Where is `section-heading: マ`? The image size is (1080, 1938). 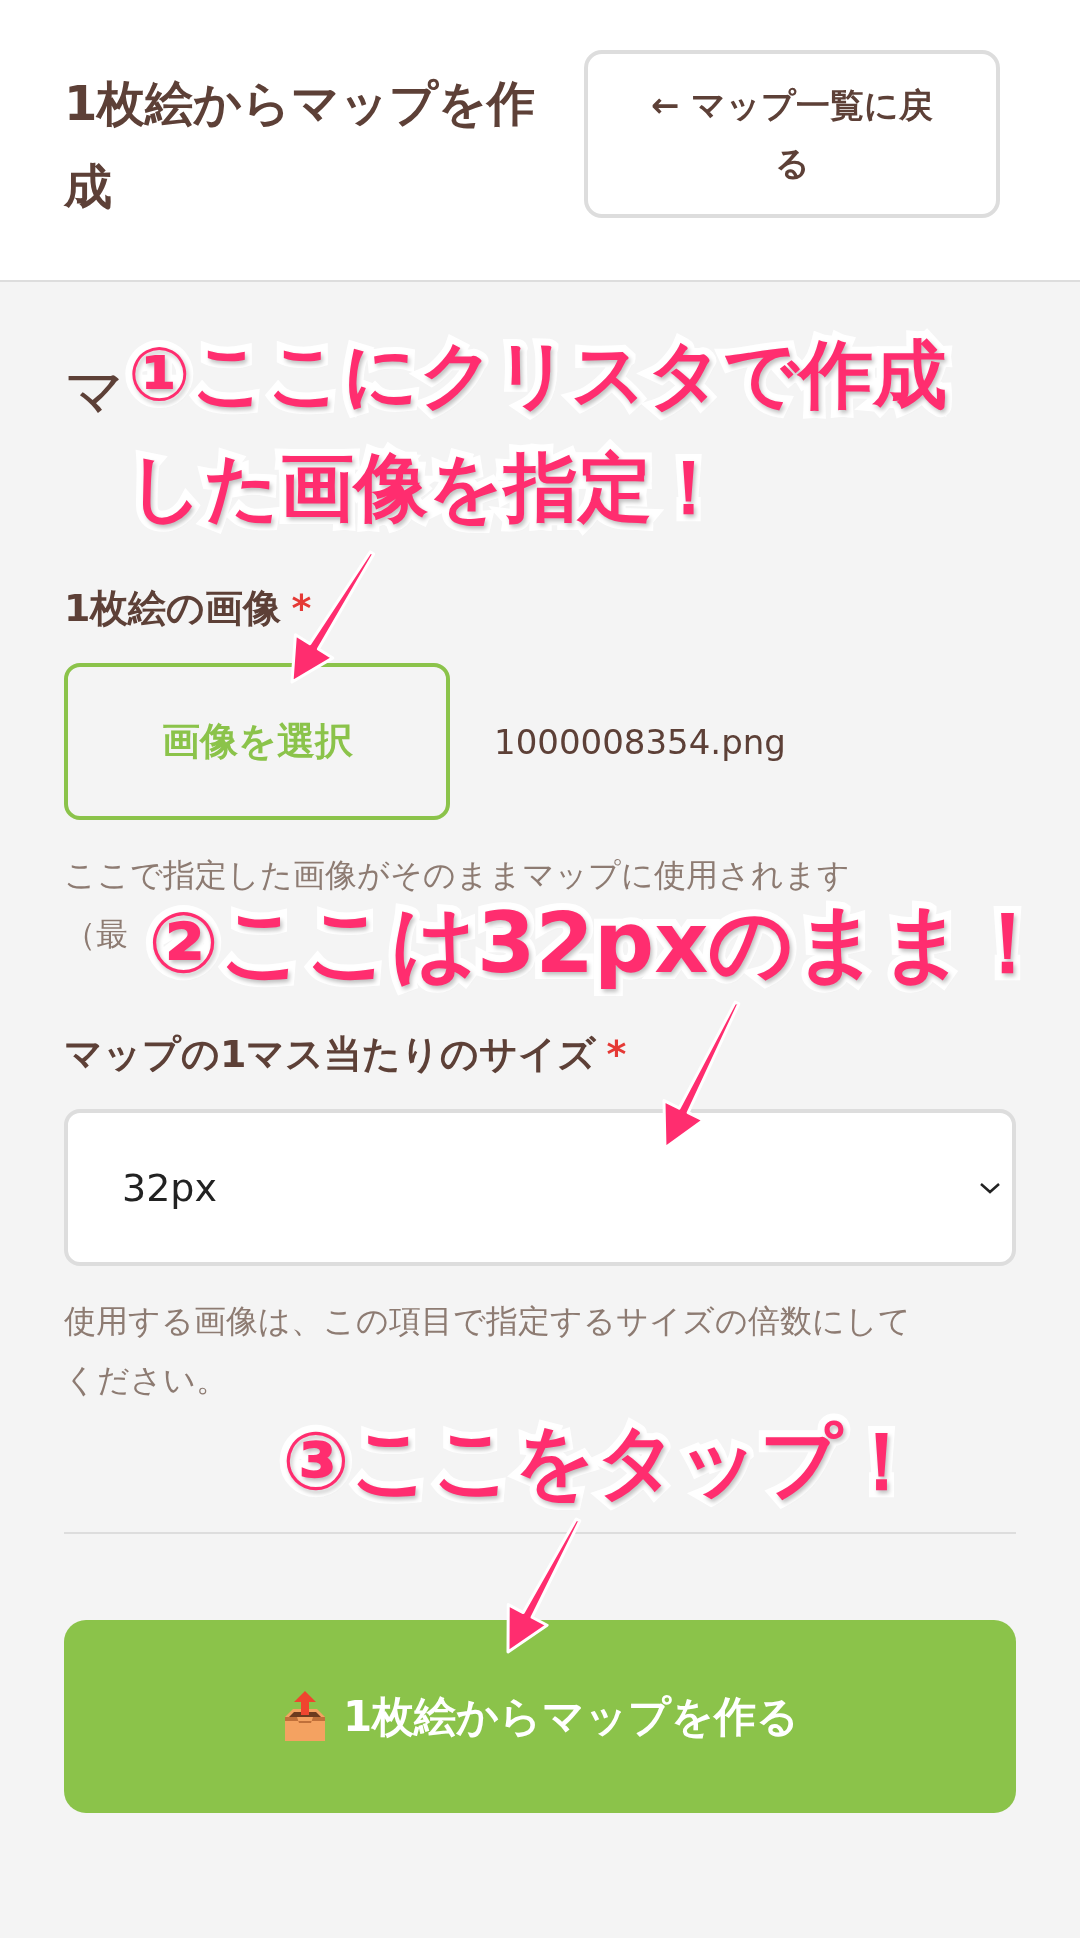 section-heading: マ is located at coordinates (94, 391).